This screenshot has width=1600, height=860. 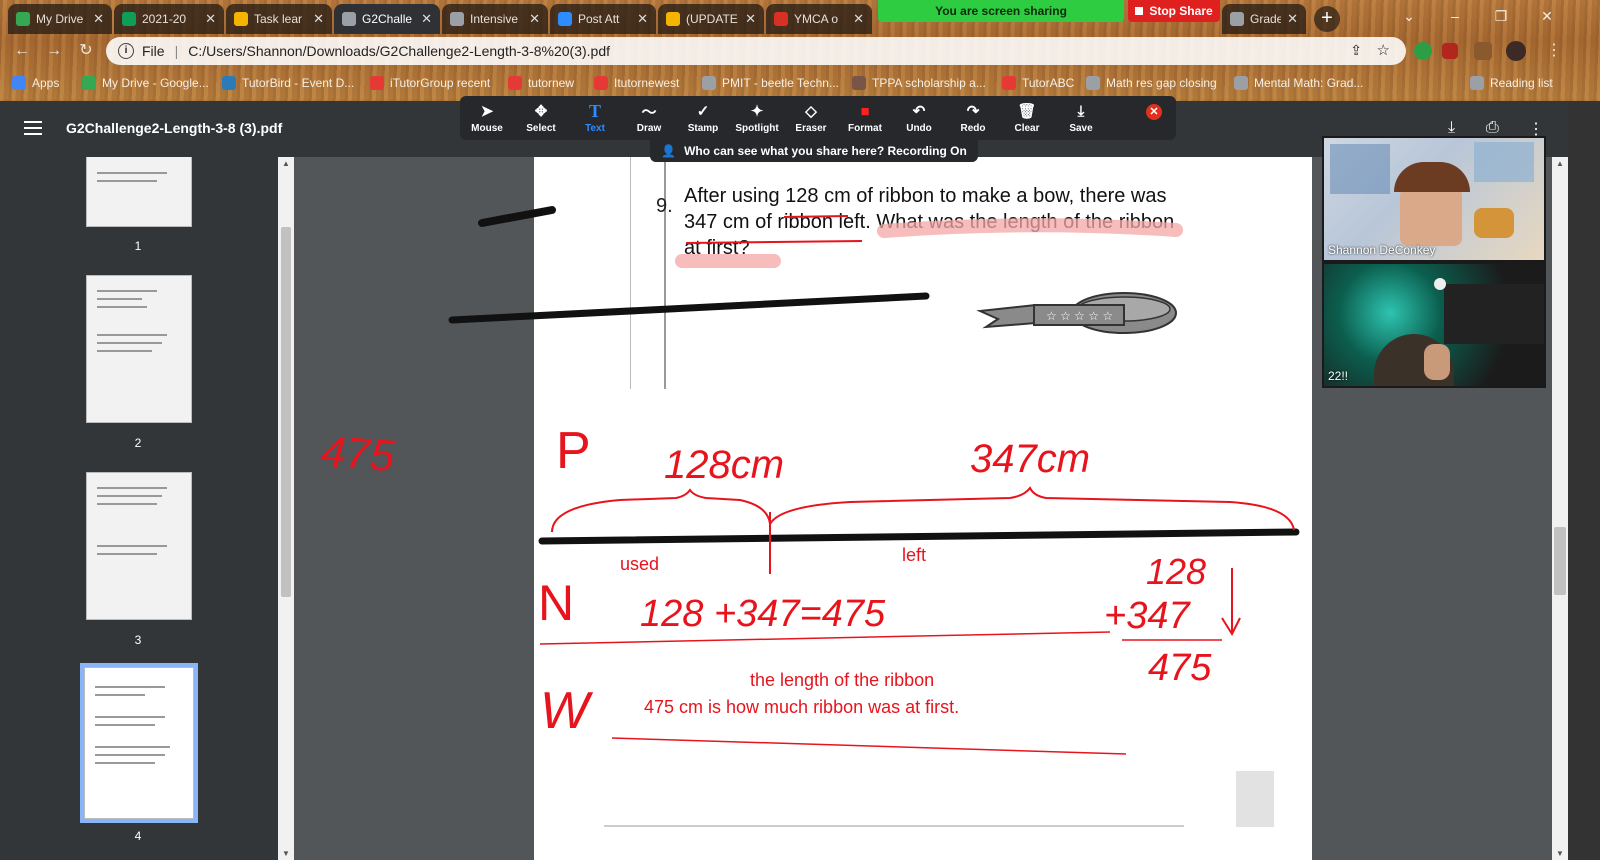 I want to click on evernote-extension-icon, so click(x=1423, y=51).